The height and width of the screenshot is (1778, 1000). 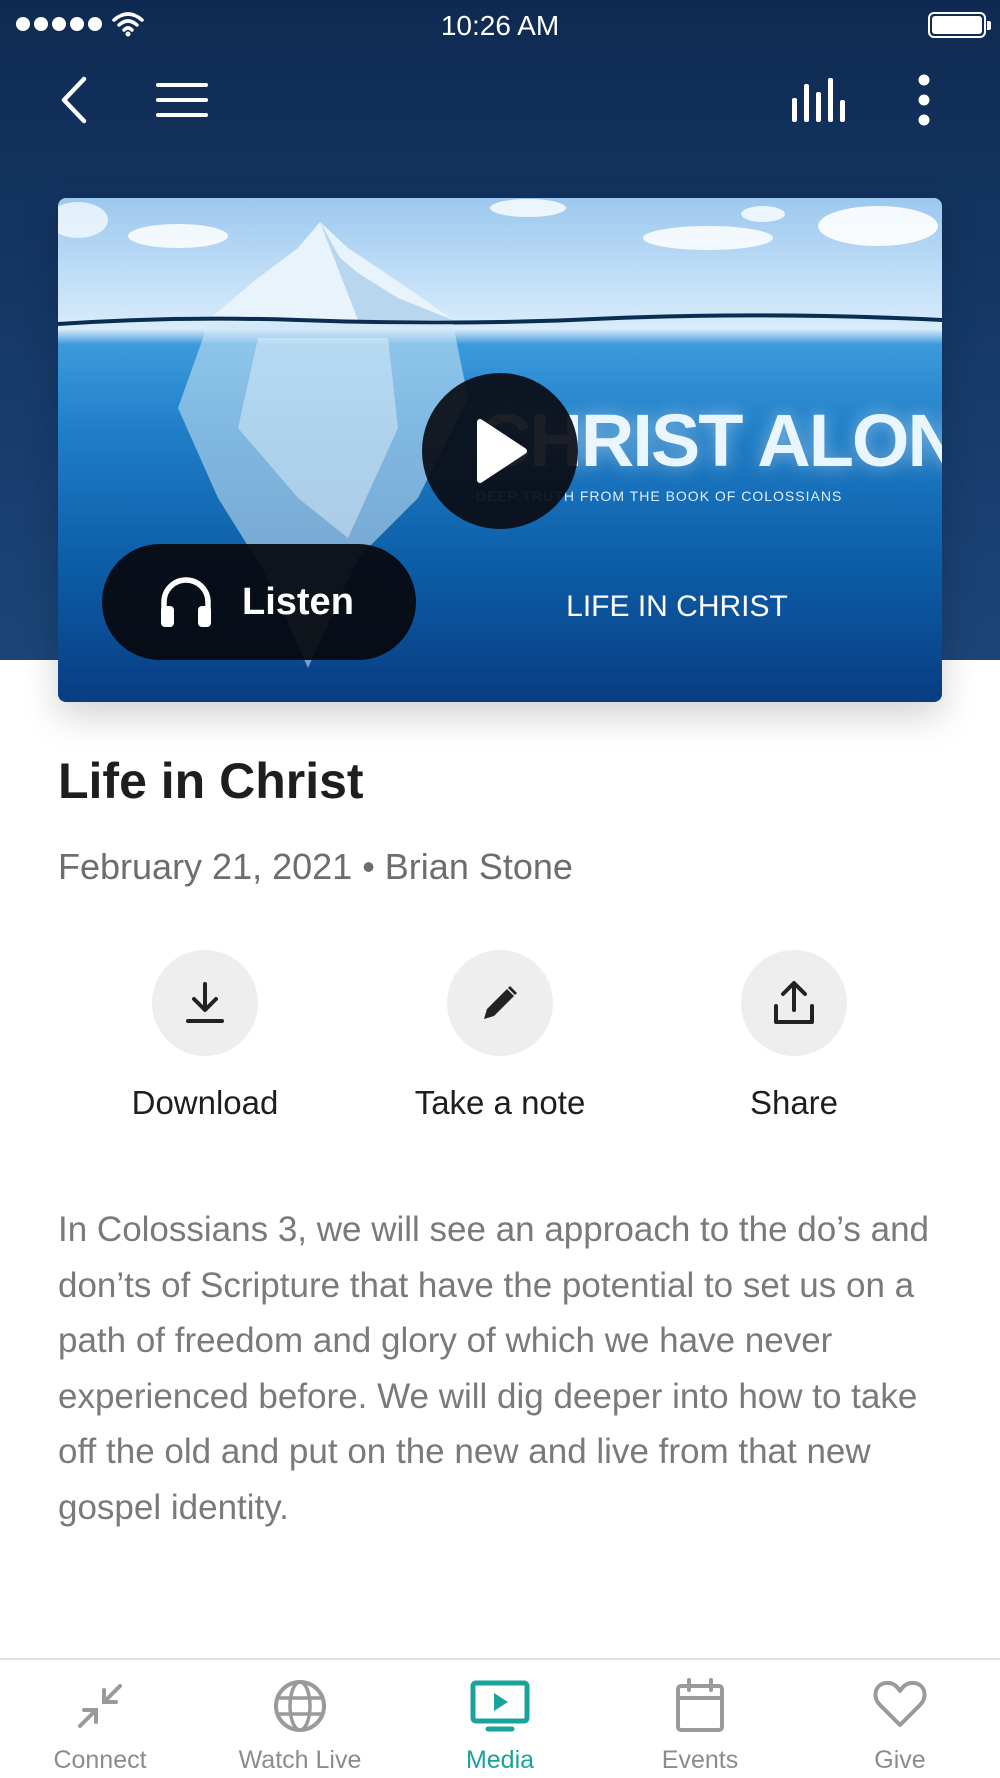 I want to click on take-a-note-button: Take a note, so click(x=500, y=1036).